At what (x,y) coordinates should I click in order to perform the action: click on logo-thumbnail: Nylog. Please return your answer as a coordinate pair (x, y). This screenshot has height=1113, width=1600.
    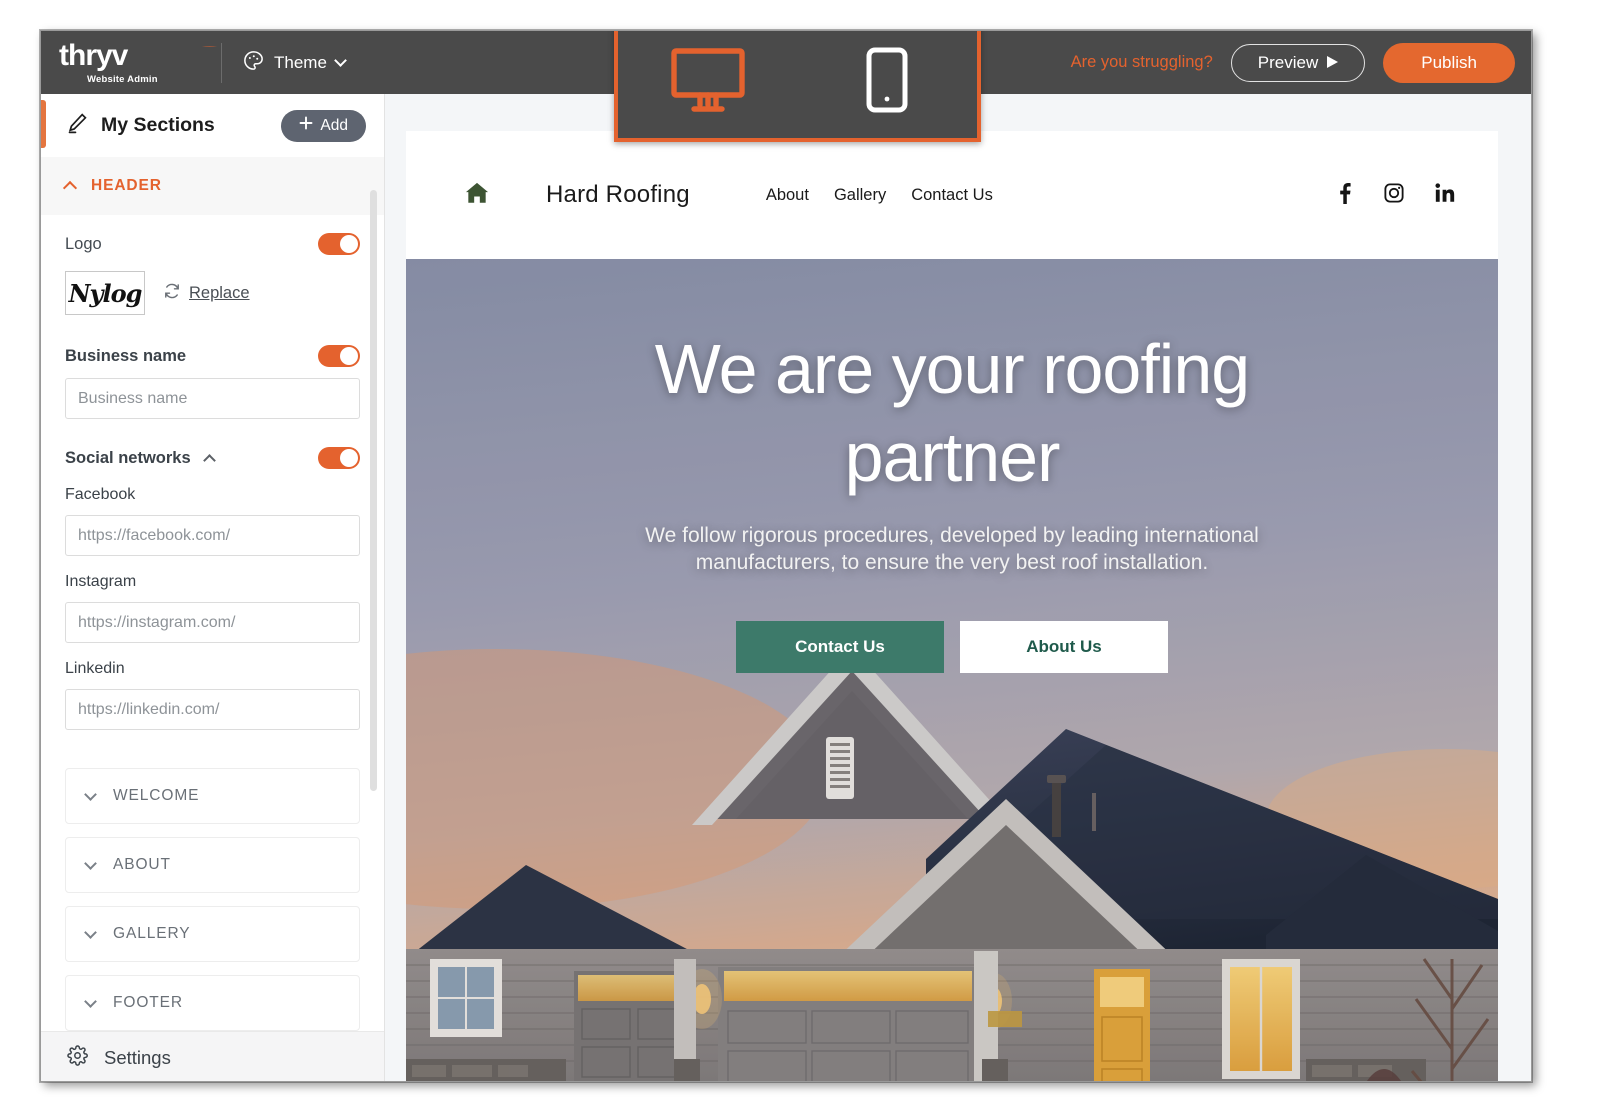
    Looking at the image, I should click on (105, 293).